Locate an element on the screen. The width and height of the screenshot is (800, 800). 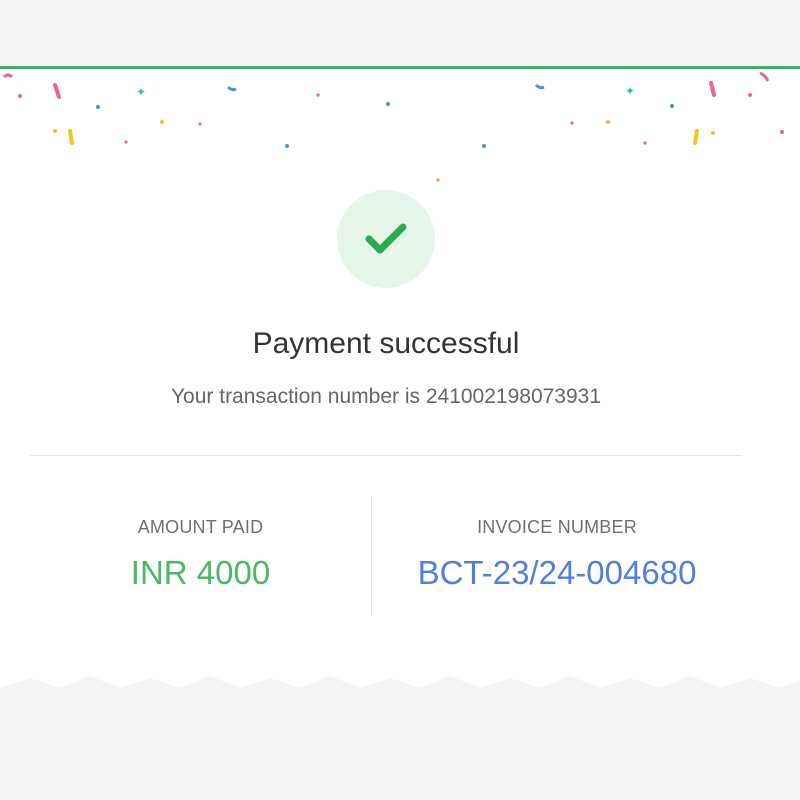
invoice-number-label: INVOICE NUMBER is located at coordinates (557, 527).